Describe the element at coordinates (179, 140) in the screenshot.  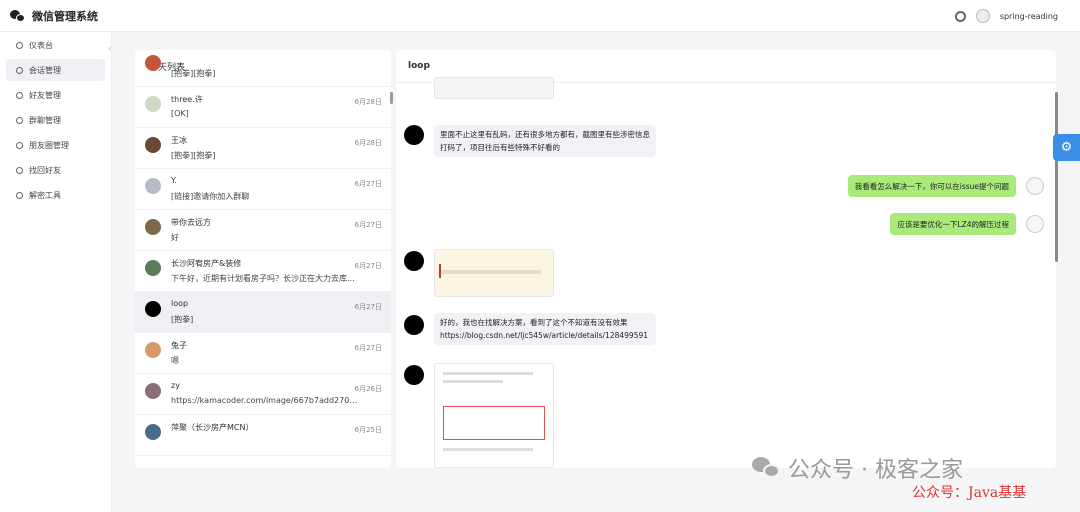
I see `conversation-name: 王冰` at that location.